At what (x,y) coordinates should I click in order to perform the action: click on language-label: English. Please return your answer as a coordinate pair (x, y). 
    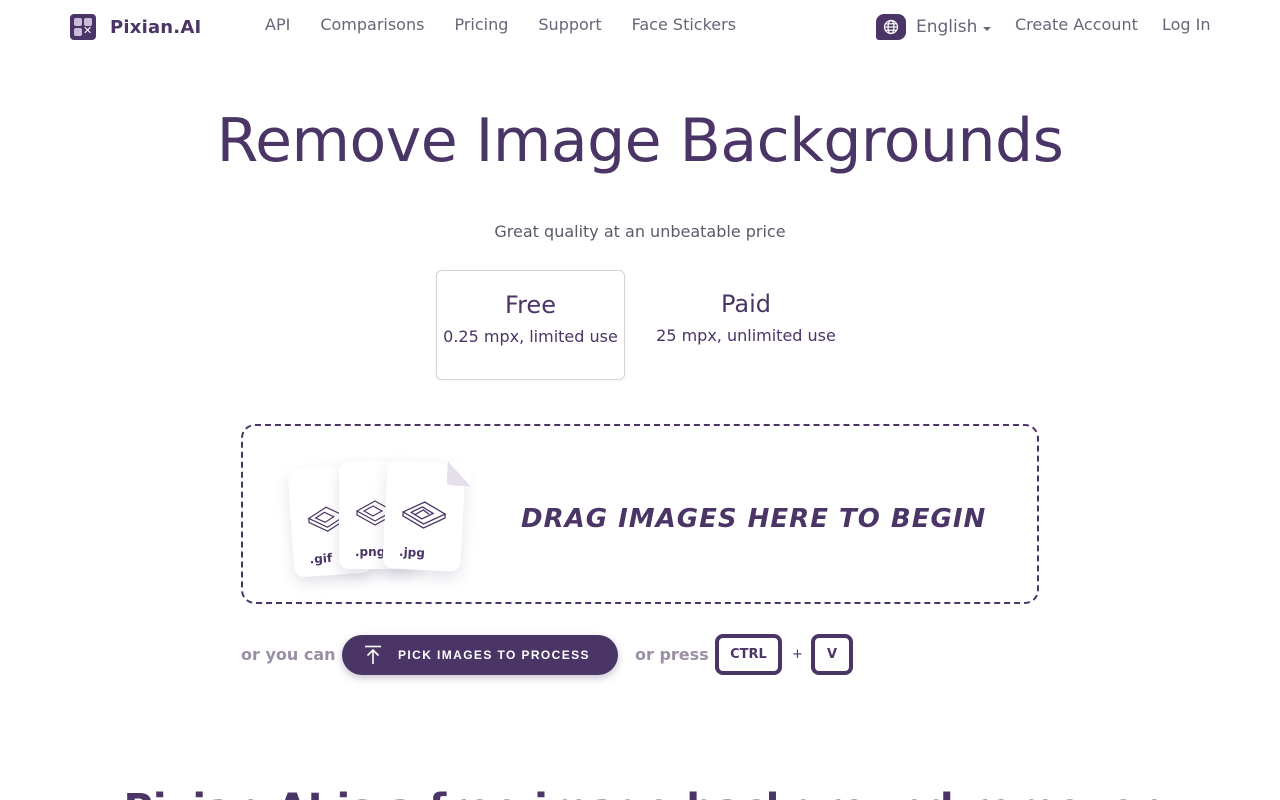
    Looking at the image, I should click on (947, 27).